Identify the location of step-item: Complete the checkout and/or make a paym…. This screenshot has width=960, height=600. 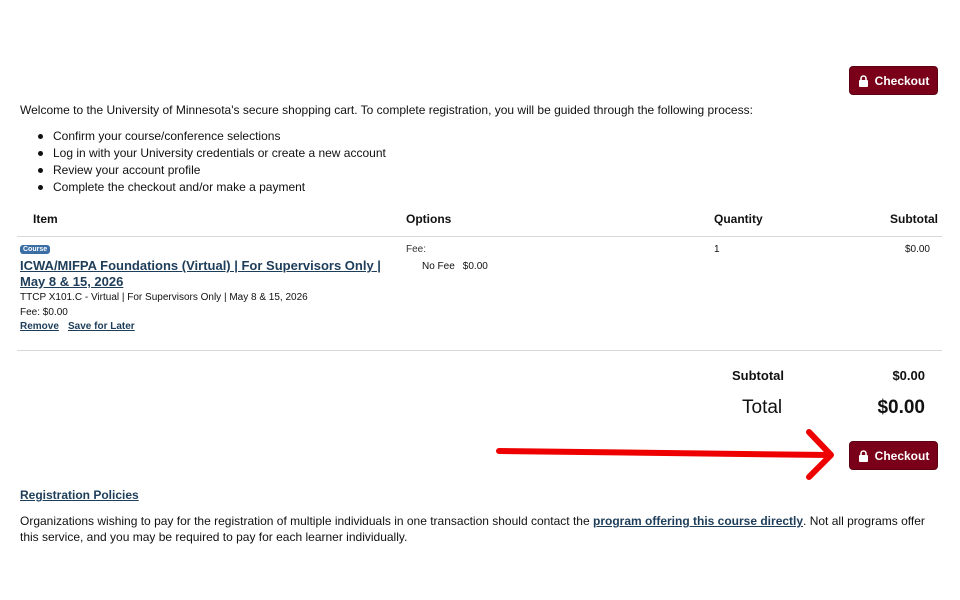
(212, 187).